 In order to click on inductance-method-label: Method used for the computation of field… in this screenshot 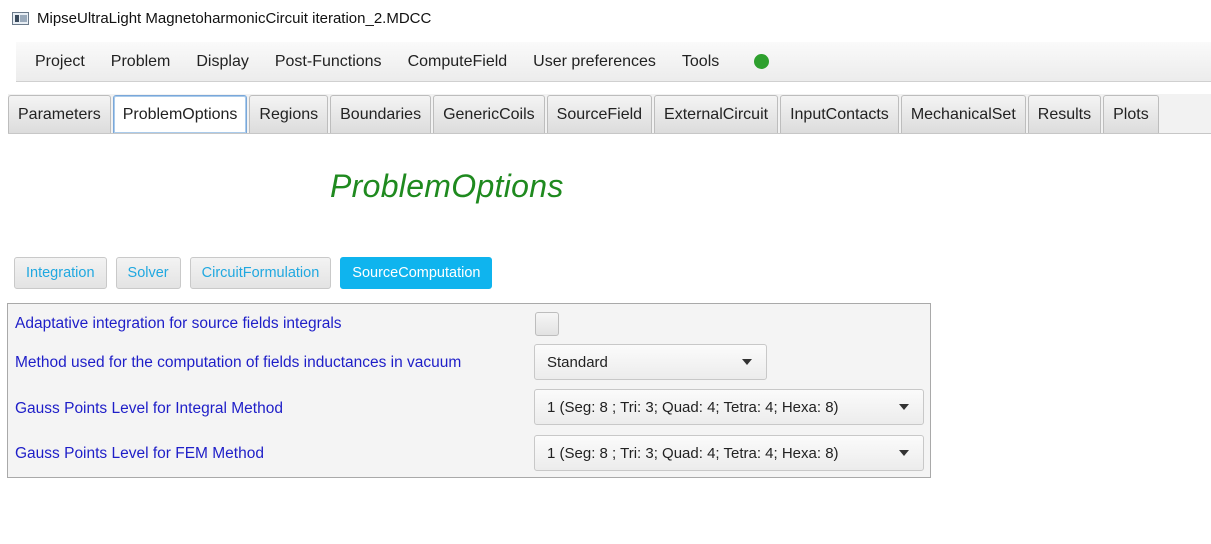, I will do `click(238, 362)`.